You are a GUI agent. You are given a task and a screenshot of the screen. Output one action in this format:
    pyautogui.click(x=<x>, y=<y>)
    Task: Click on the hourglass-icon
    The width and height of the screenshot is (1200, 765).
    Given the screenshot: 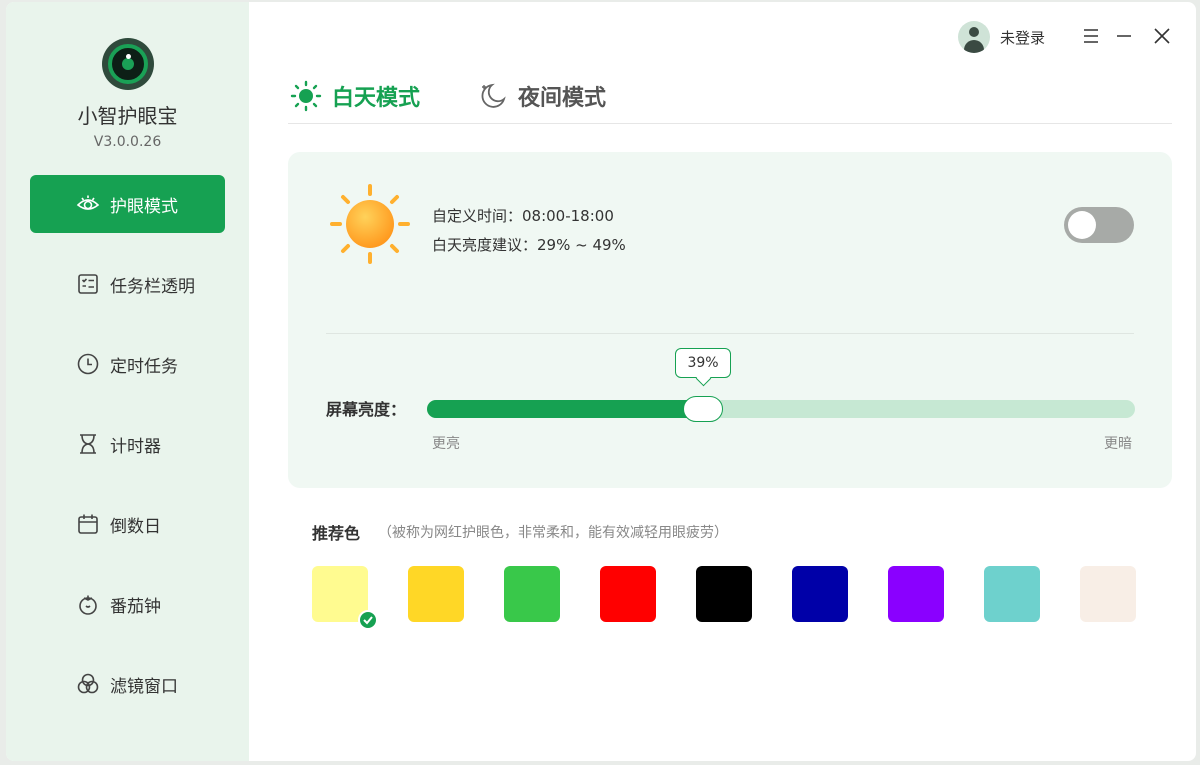 What is the action you would take?
    pyautogui.click(x=88, y=444)
    